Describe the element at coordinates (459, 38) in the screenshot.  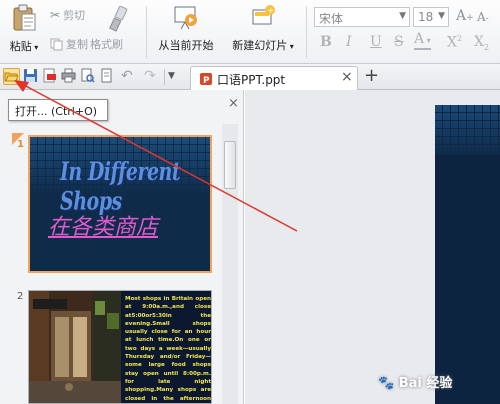
I see `superscript-mark: 2` at that location.